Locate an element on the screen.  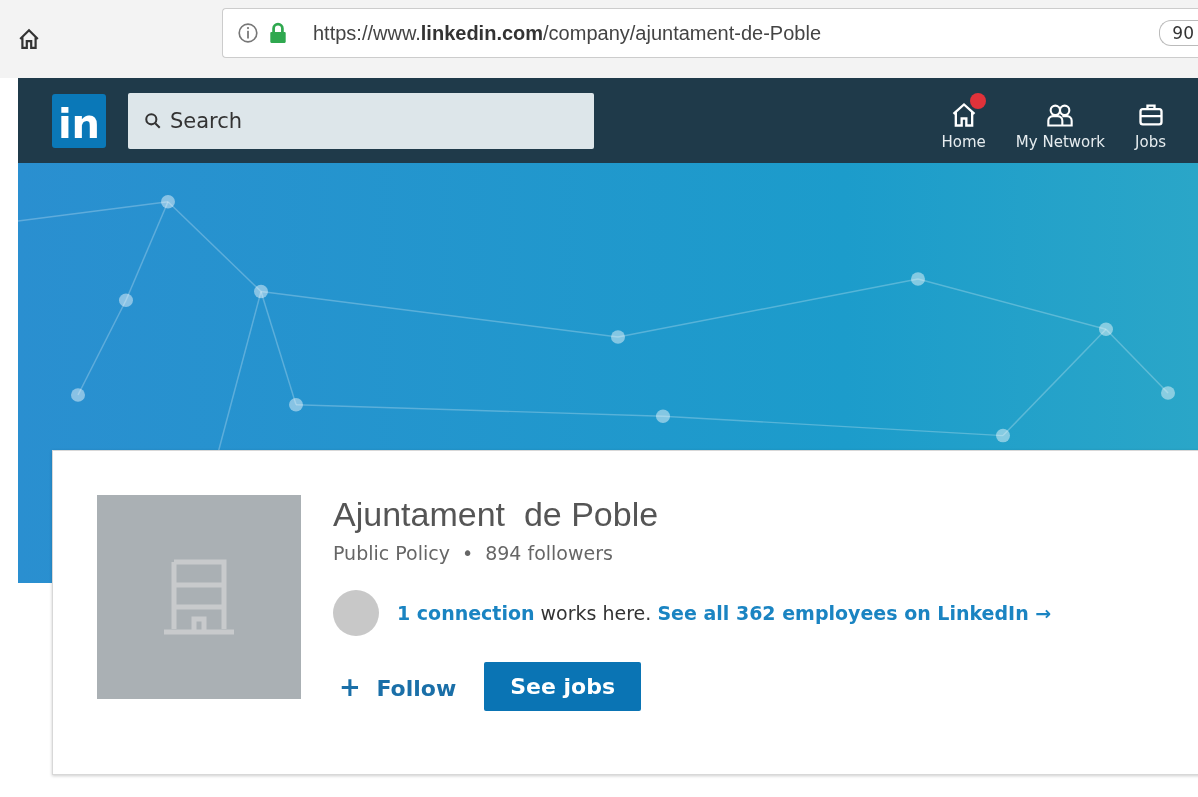
search-field: Search is located at coordinates (361, 120).